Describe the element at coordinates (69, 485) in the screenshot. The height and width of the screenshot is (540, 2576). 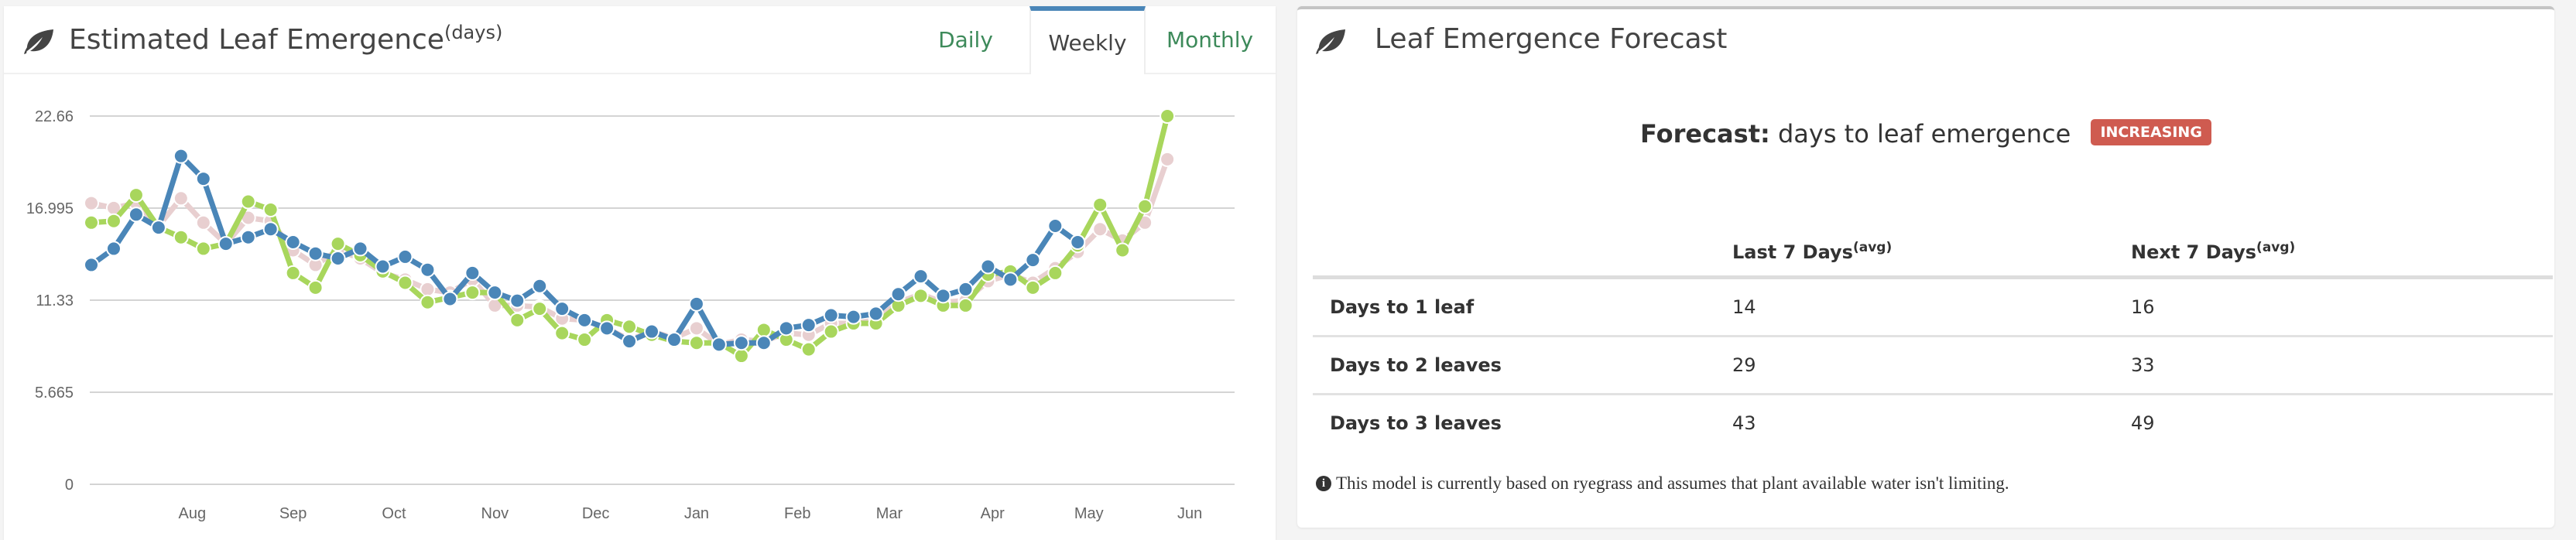
I see `y-tick-label: 0` at that location.